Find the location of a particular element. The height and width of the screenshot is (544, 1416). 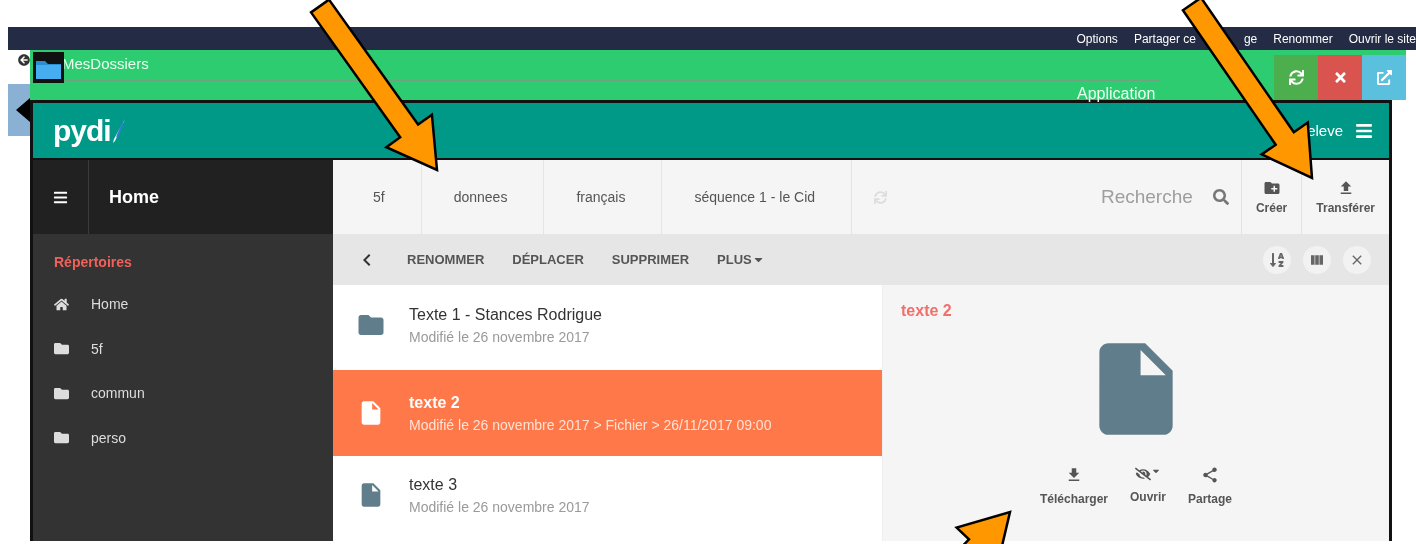

detail-action-button: Ouvrir is located at coordinates (1148, 486).